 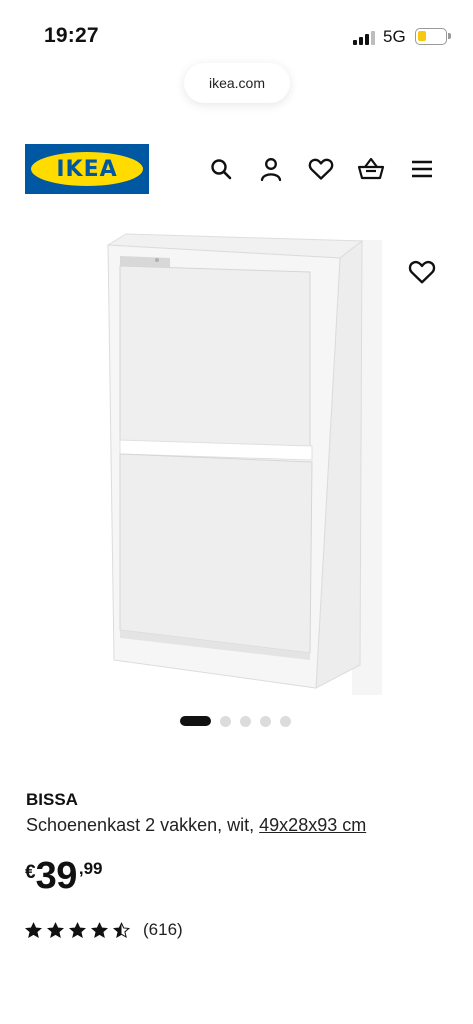 I want to click on url-text: ikea.com, so click(x=237, y=83).